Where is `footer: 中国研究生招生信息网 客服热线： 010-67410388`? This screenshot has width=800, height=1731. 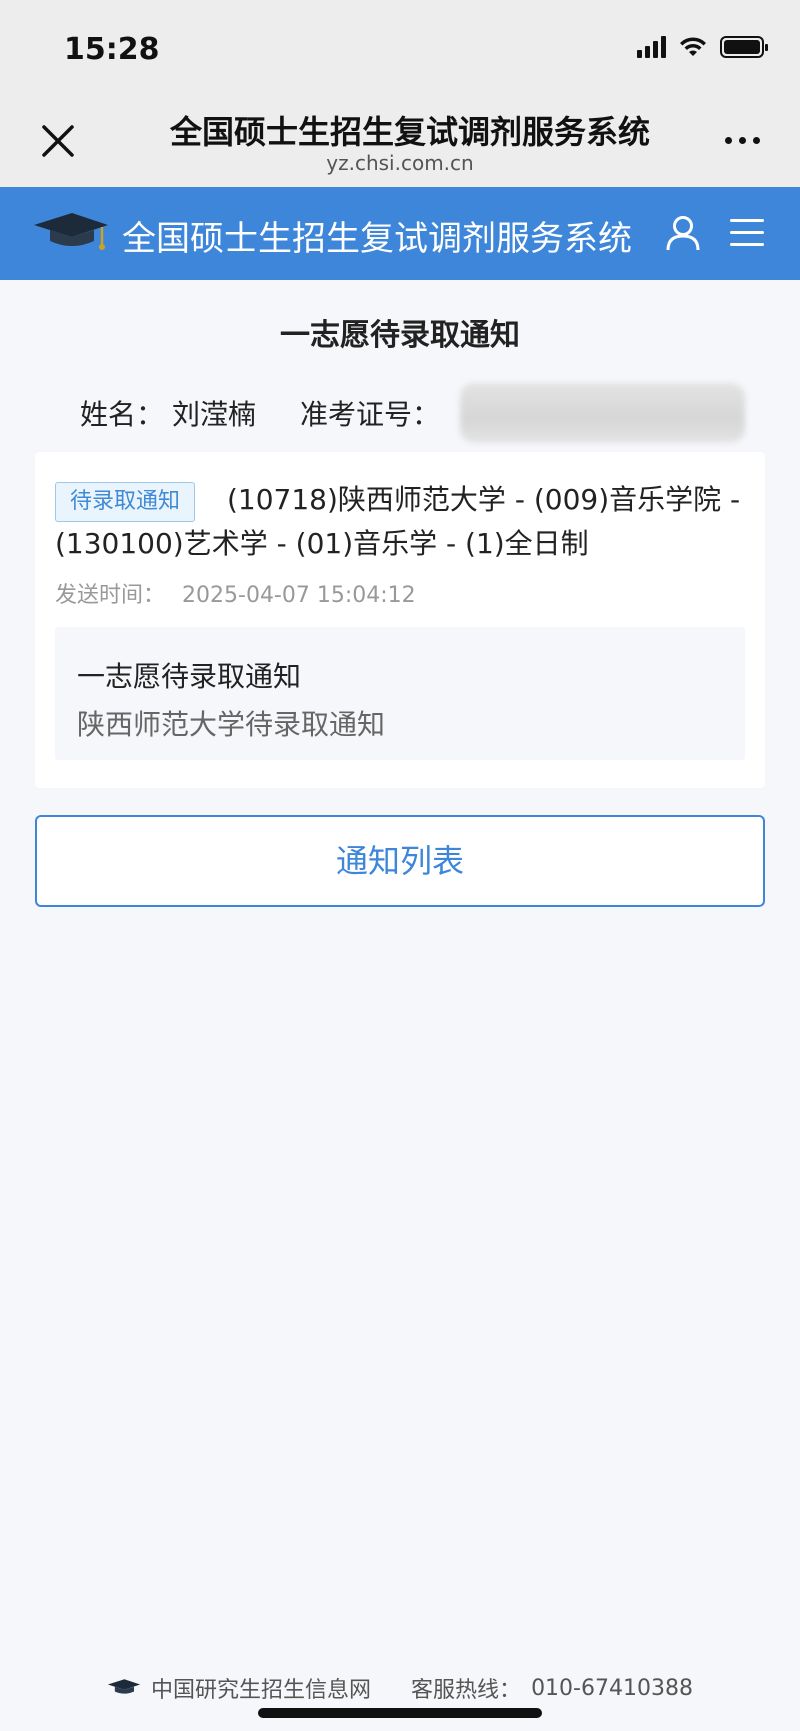
footer: 中国研究生招生信息网 客服热线： 010-67410388 is located at coordinates (400, 1688).